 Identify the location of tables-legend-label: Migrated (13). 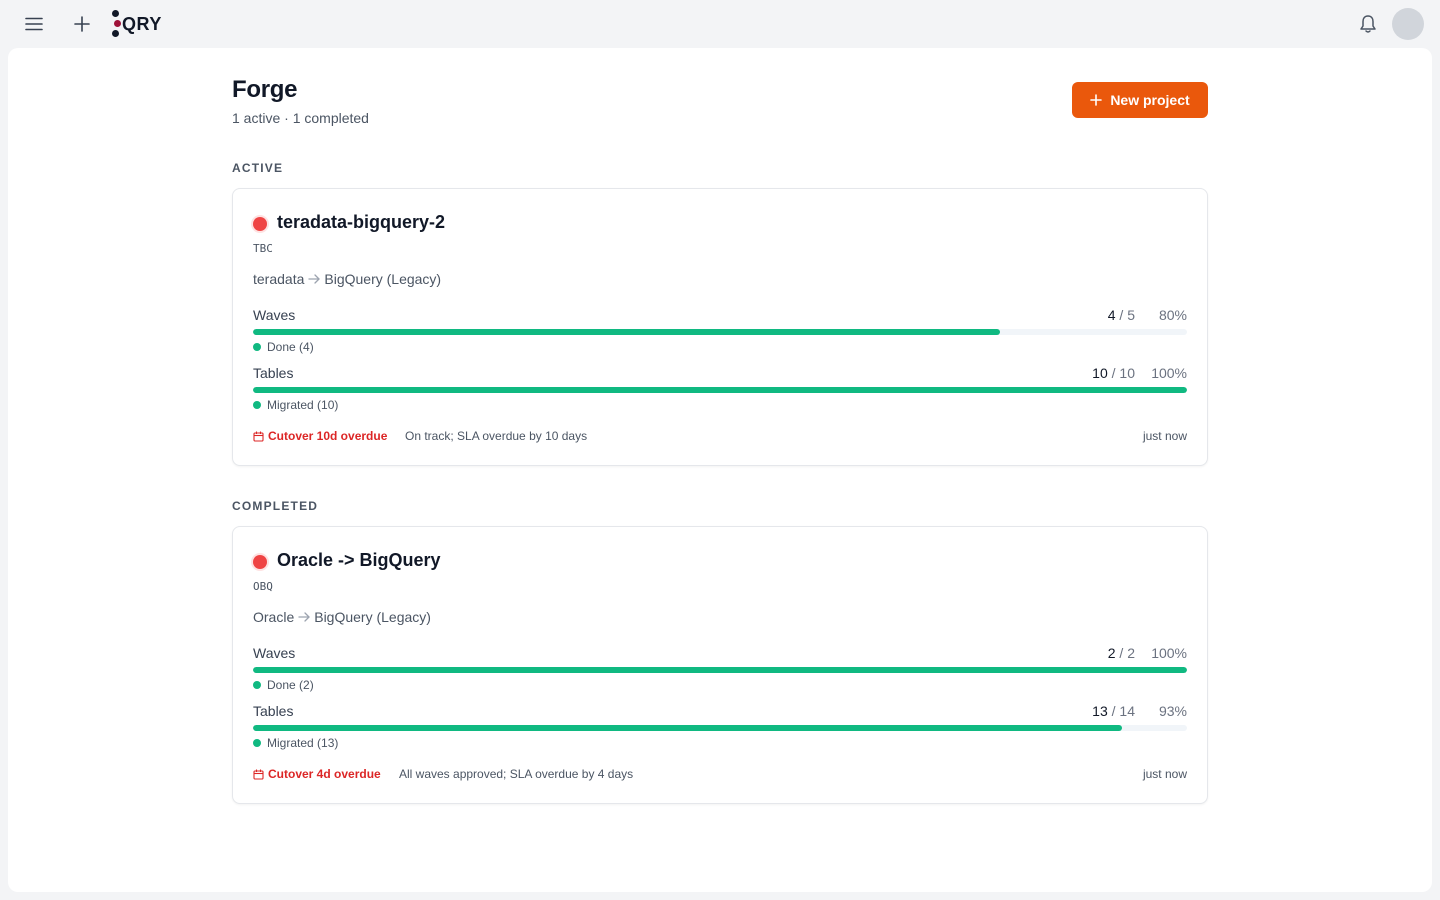
(303, 743).